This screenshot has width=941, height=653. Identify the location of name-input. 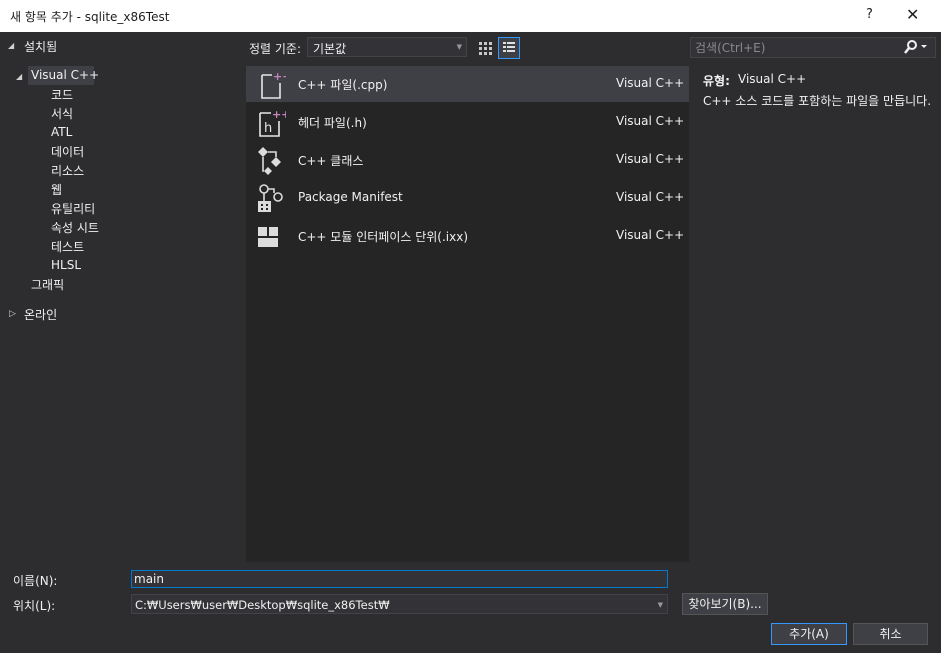
(399, 579).